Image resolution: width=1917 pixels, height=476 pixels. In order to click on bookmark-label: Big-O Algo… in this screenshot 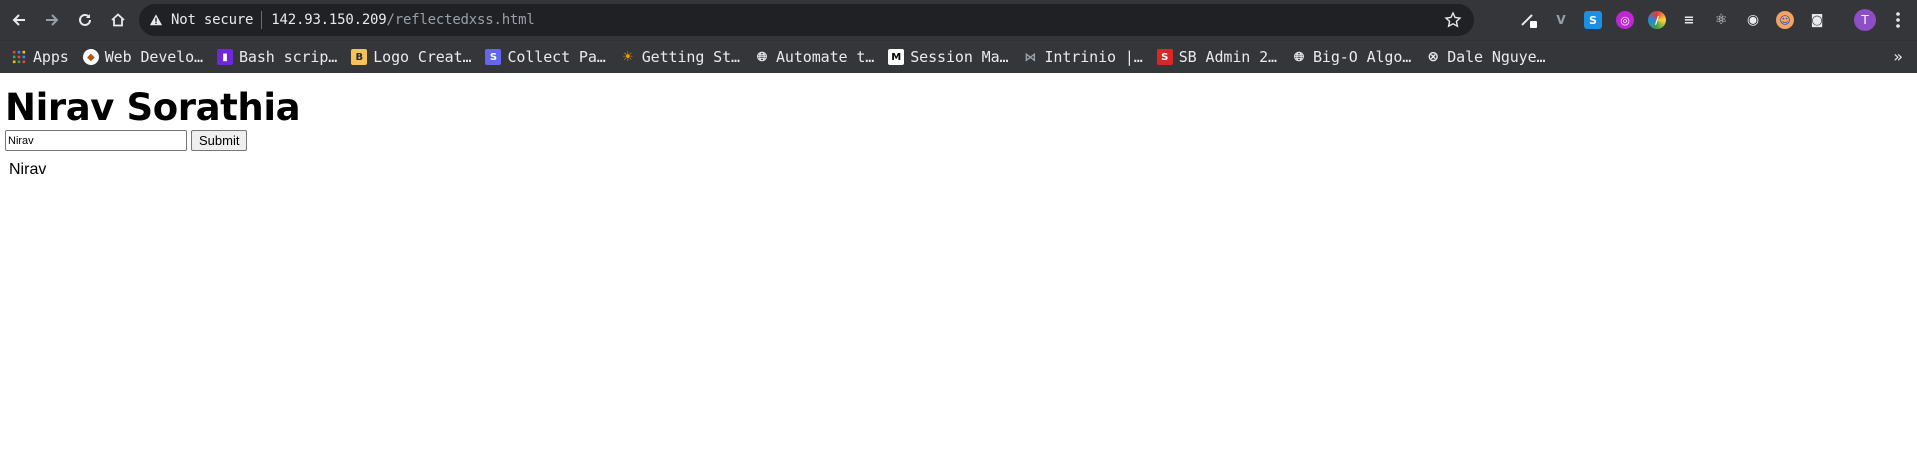, I will do `click(1362, 57)`.